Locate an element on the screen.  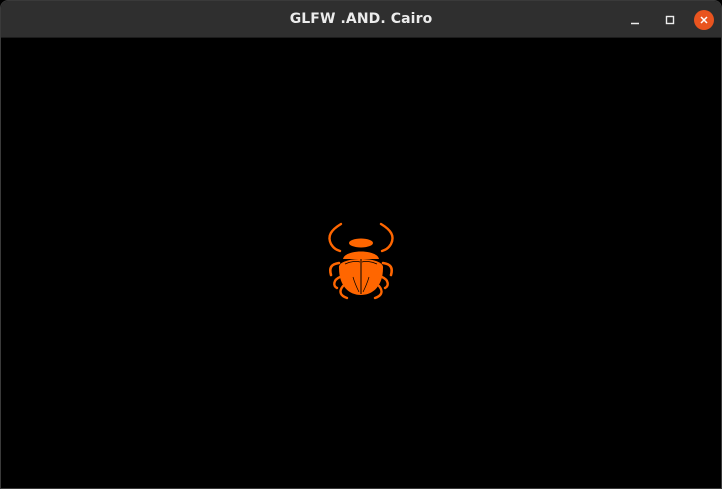
maximize-icon is located at coordinates (670, 20).